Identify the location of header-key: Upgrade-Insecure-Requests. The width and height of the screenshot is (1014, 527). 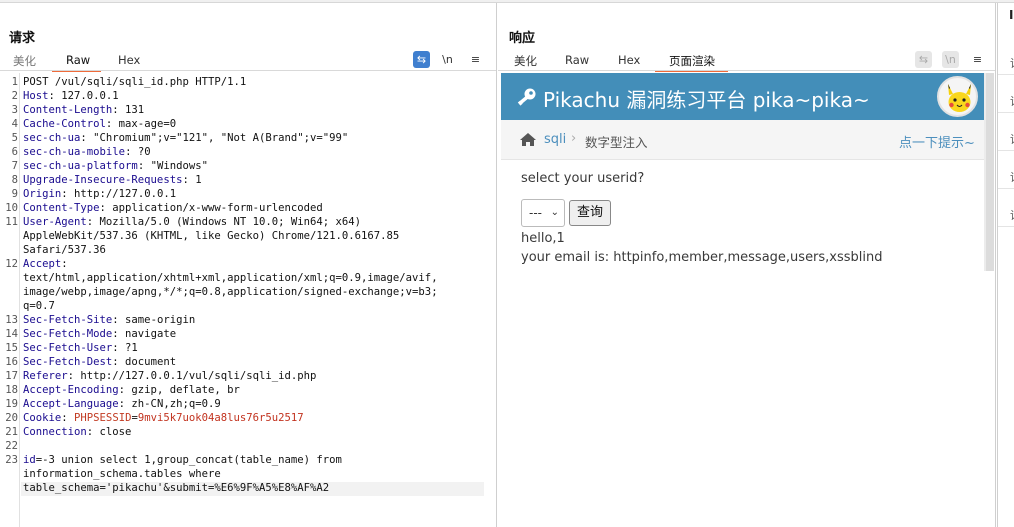
(103, 180).